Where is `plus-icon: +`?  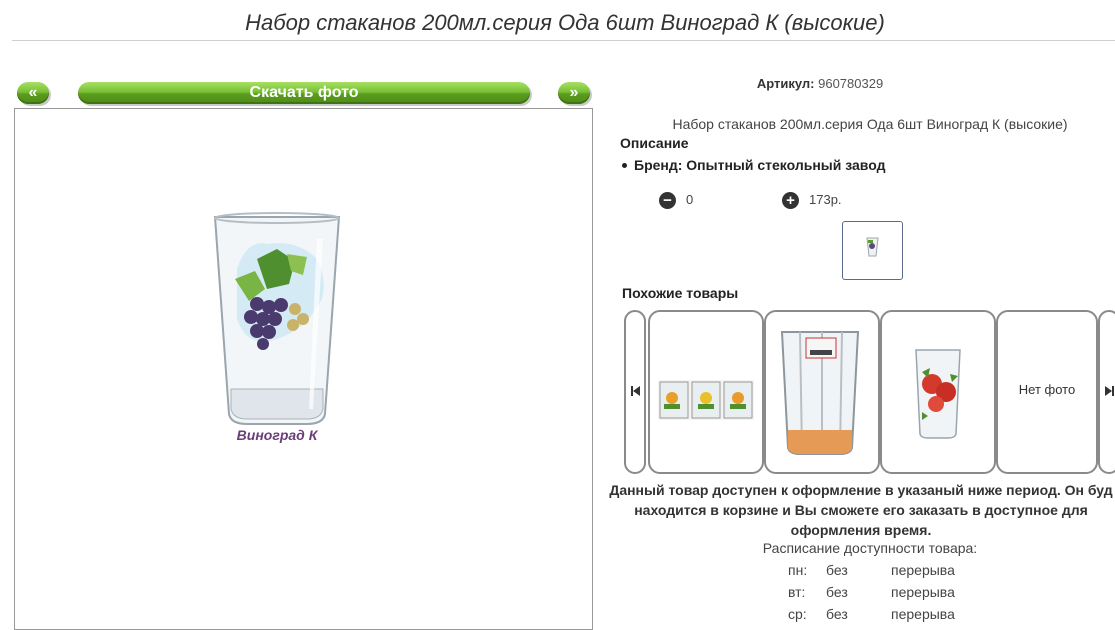 plus-icon: + is located at coordinates (790, 201).